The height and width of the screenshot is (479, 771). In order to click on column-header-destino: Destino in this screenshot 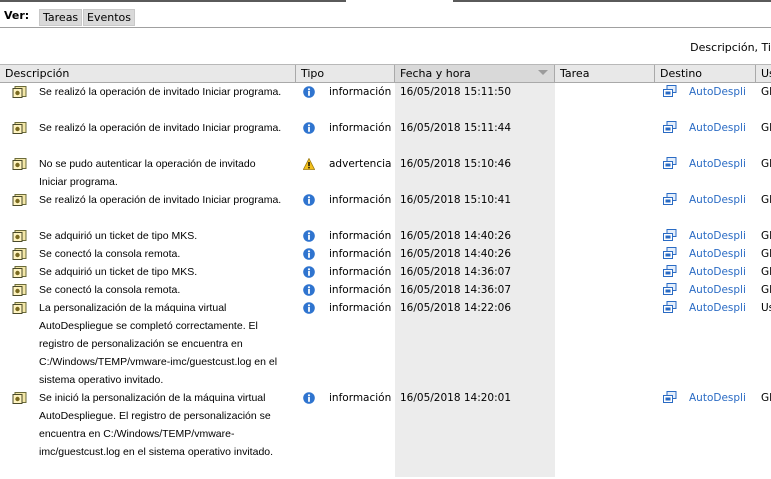, I will do `click(705, 73)`.